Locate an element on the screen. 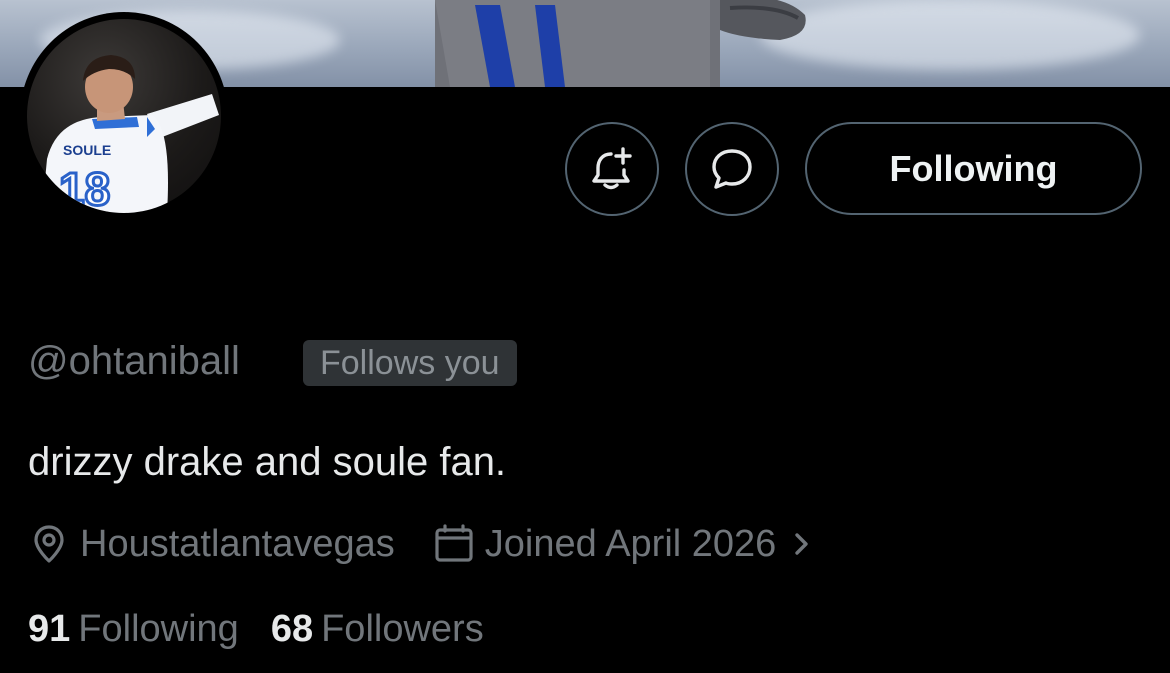 The width and height of the screenshot is (1170, 673). avatar-jersey-name: SOULE is located at coordinates (87, 150).